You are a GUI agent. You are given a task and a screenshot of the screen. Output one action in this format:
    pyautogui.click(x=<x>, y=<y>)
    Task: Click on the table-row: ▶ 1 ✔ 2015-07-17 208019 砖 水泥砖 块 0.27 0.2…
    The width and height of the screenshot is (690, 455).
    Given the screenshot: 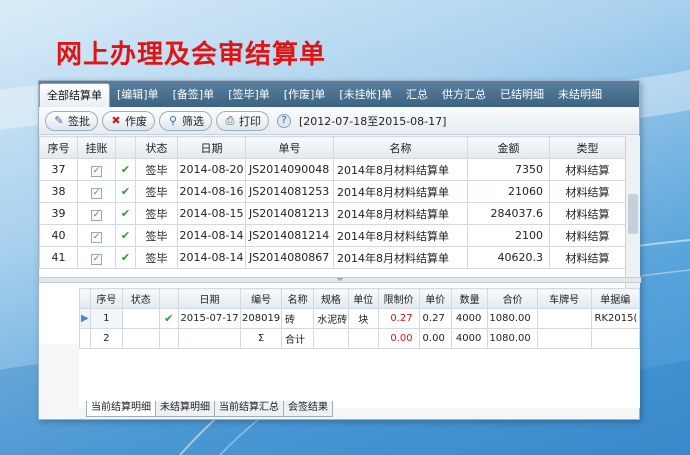 What is the action you would take?
    pyautogui.click(x=359, y=318)
    